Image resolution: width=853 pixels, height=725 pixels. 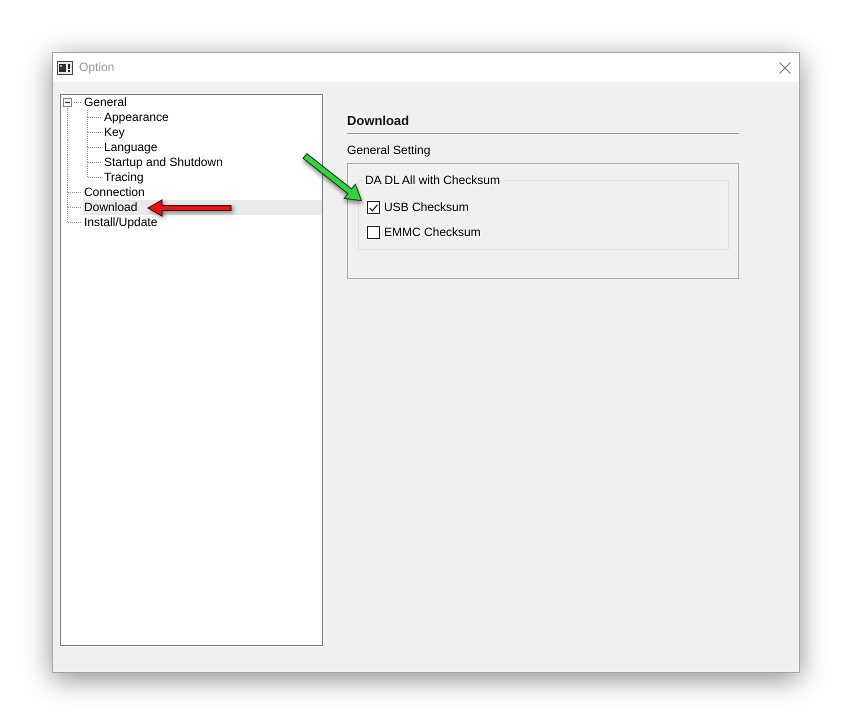 I want to click on section-label: General Setting, so click(x=388, y=150).